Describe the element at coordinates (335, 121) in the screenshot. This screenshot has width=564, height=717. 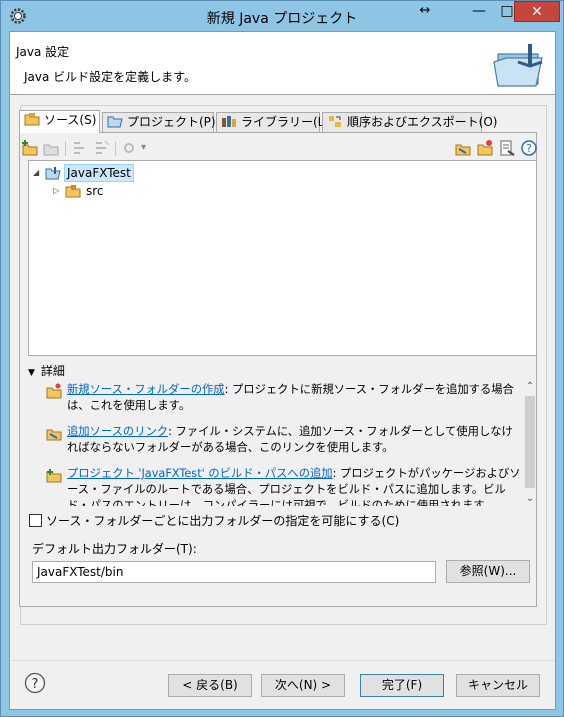
I see `order-export-icon` at that location.